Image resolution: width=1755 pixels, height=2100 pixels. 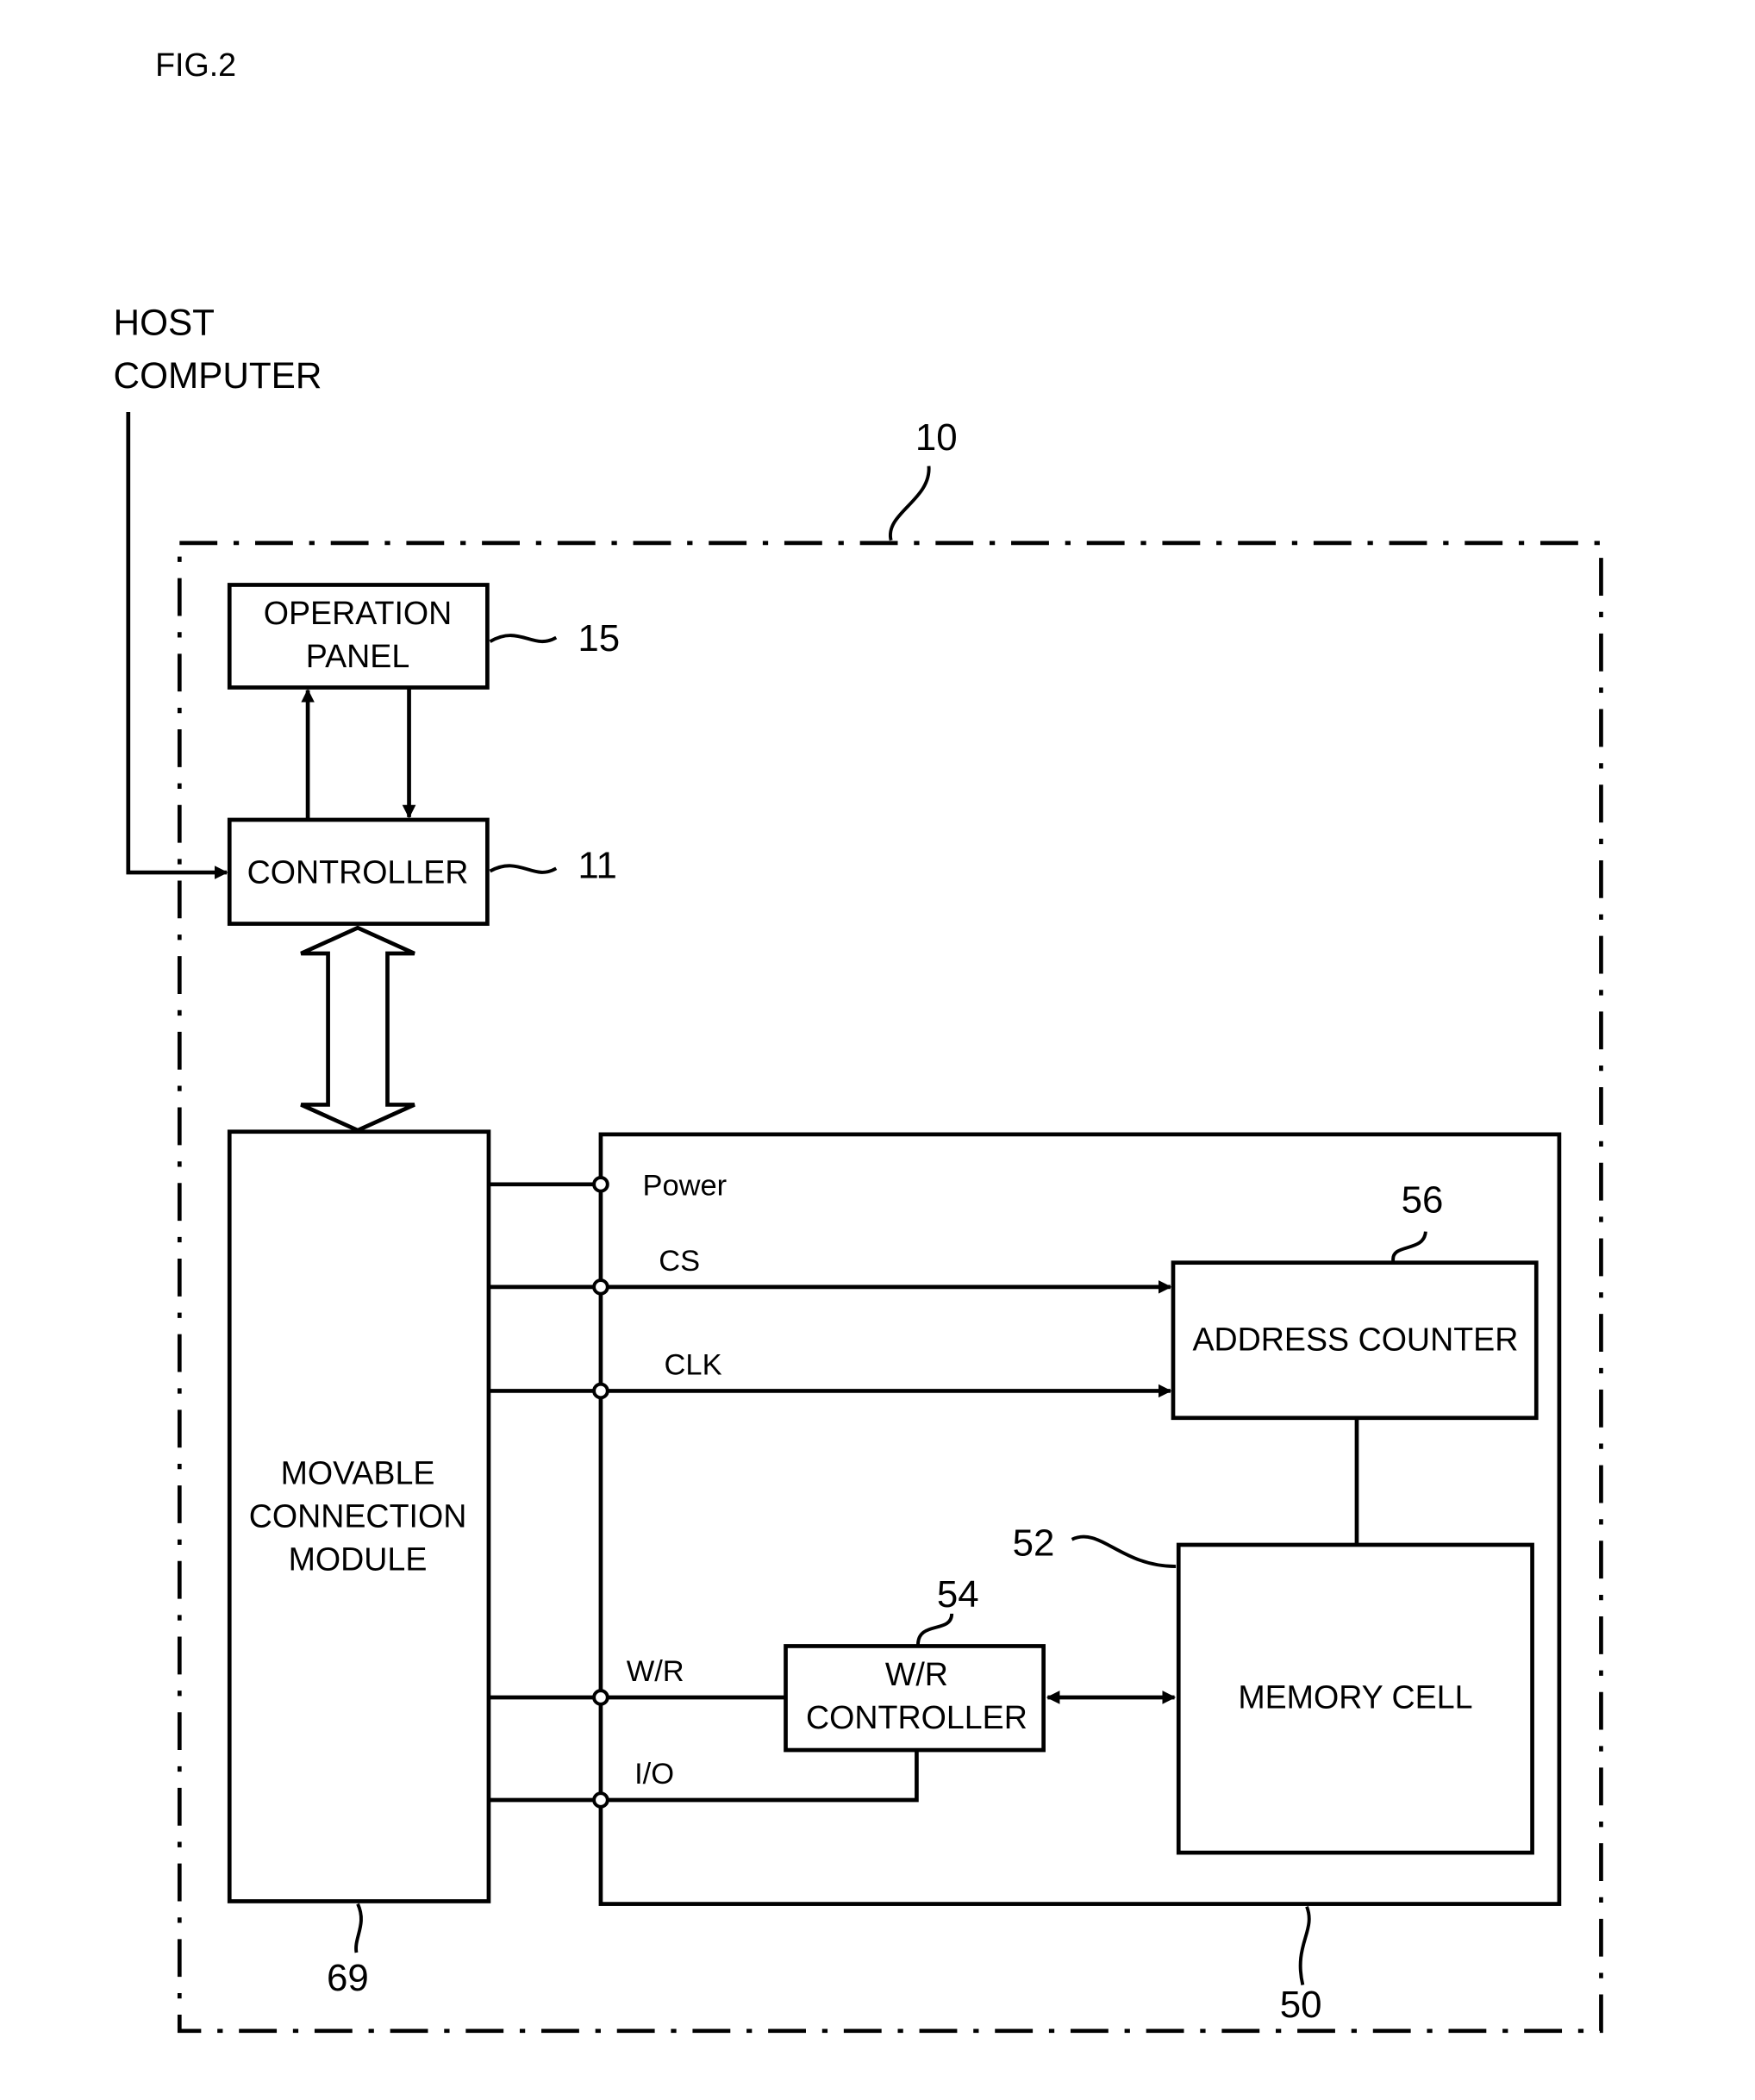 I want to click on host-to-controller-line, so click(x=177, y=645).